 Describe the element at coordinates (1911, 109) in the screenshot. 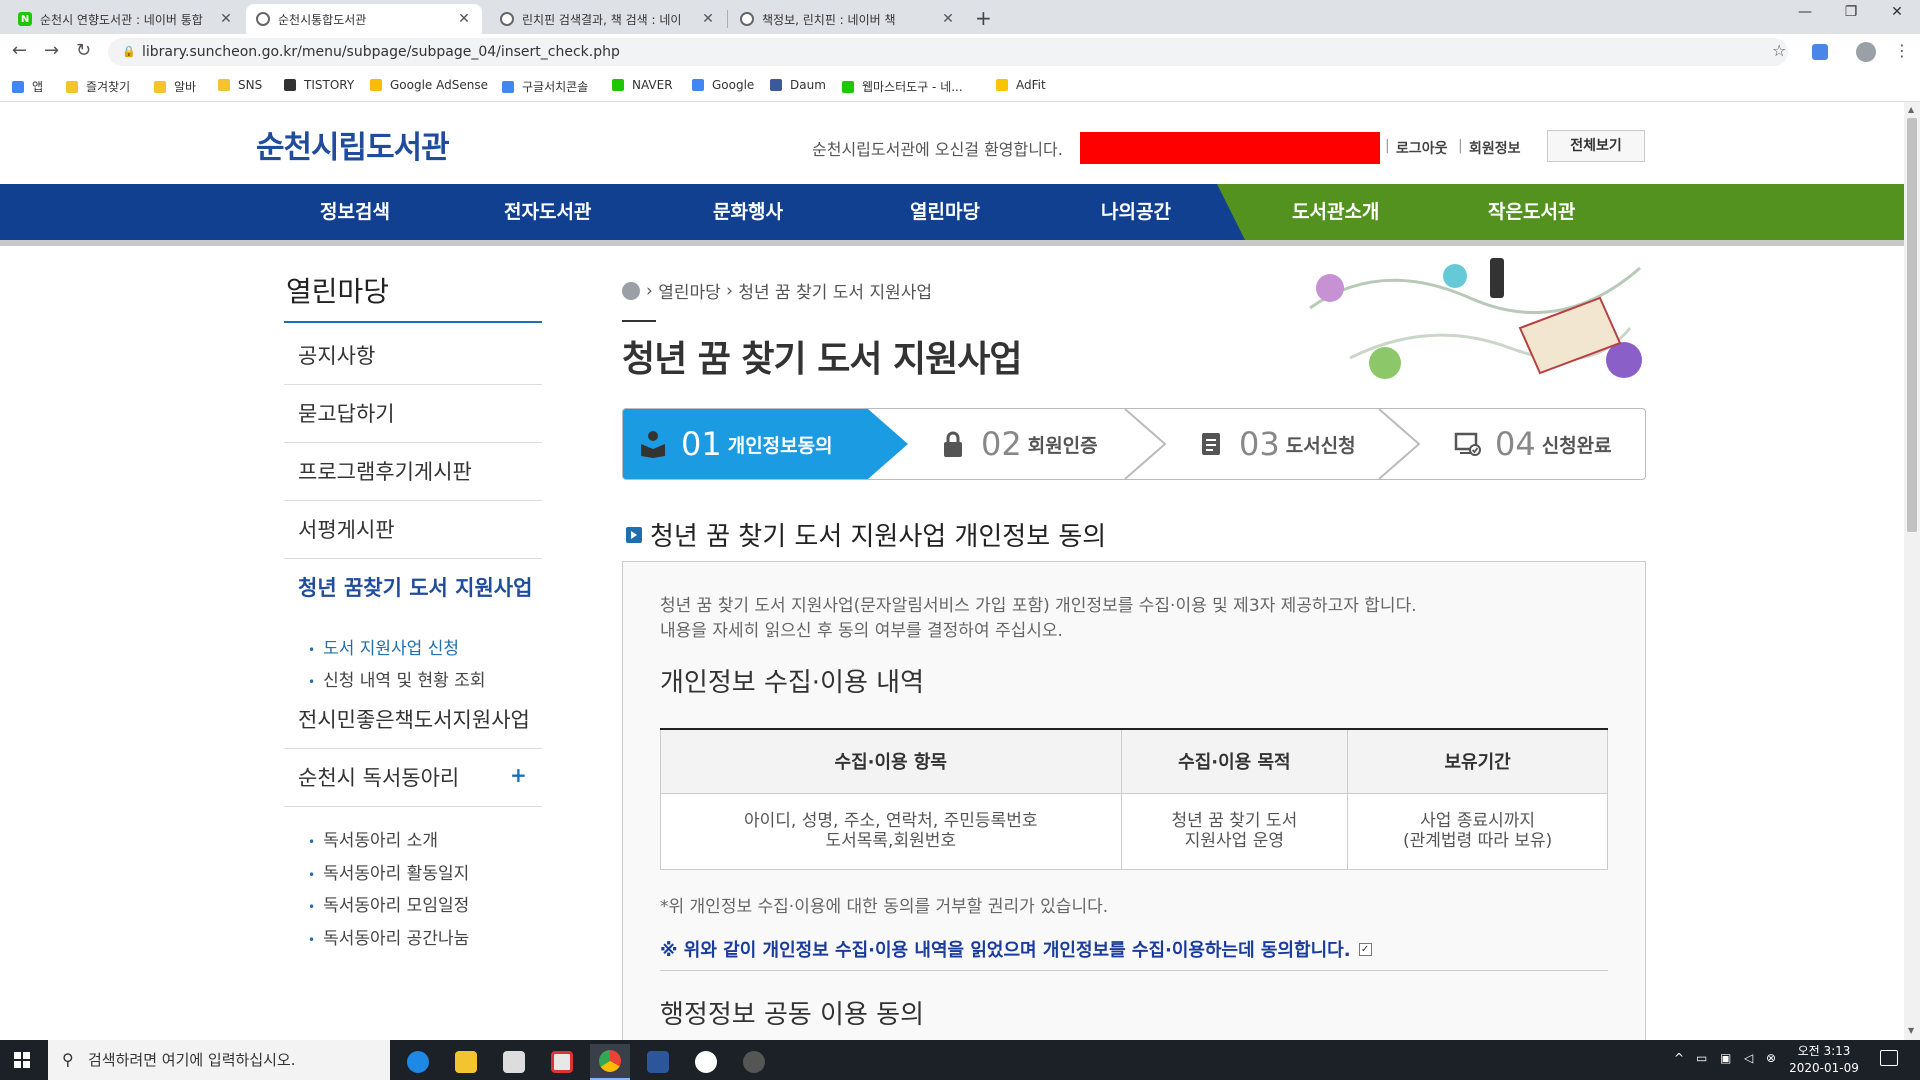

I see `scroll-up-icon: ▲` at that location.